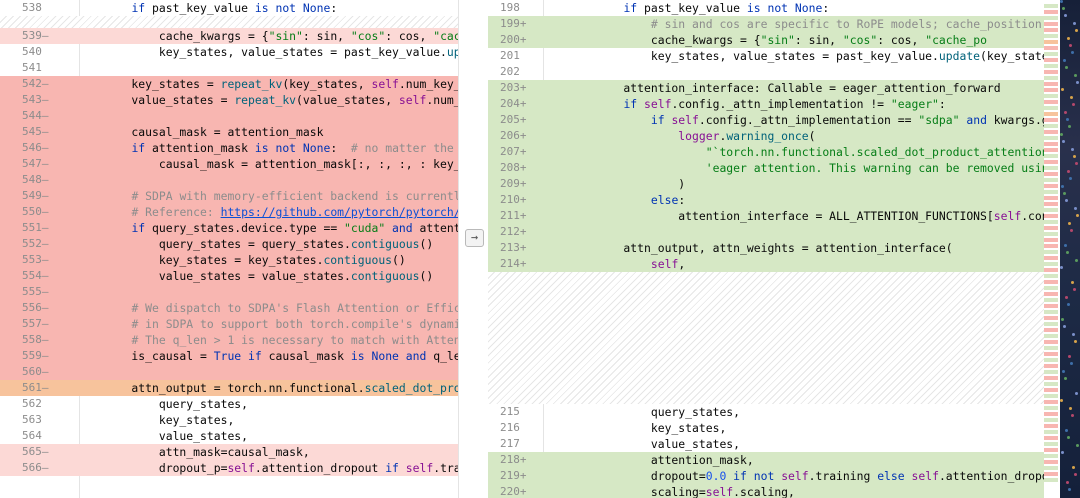 The width and height of the screenshot is (1080, 498). What do you see at coordinates (229, 116) in the screenshot?
I see `diff-line: 544—` at bounding box center [229, 116].